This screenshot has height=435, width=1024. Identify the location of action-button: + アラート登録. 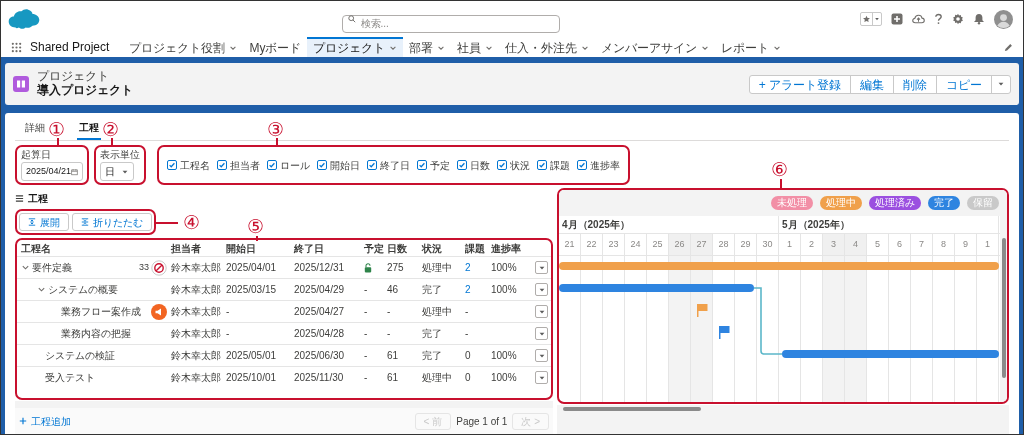
(800, 84).